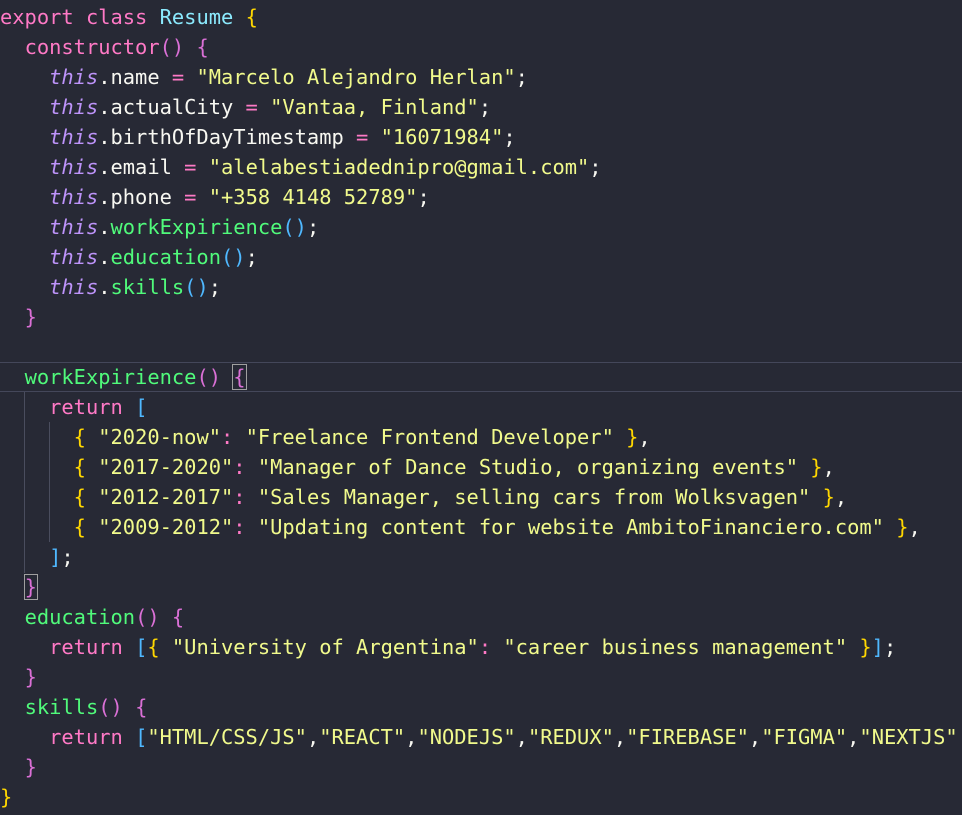  I want to click on code-line-21: education() {, so click(481, 617).